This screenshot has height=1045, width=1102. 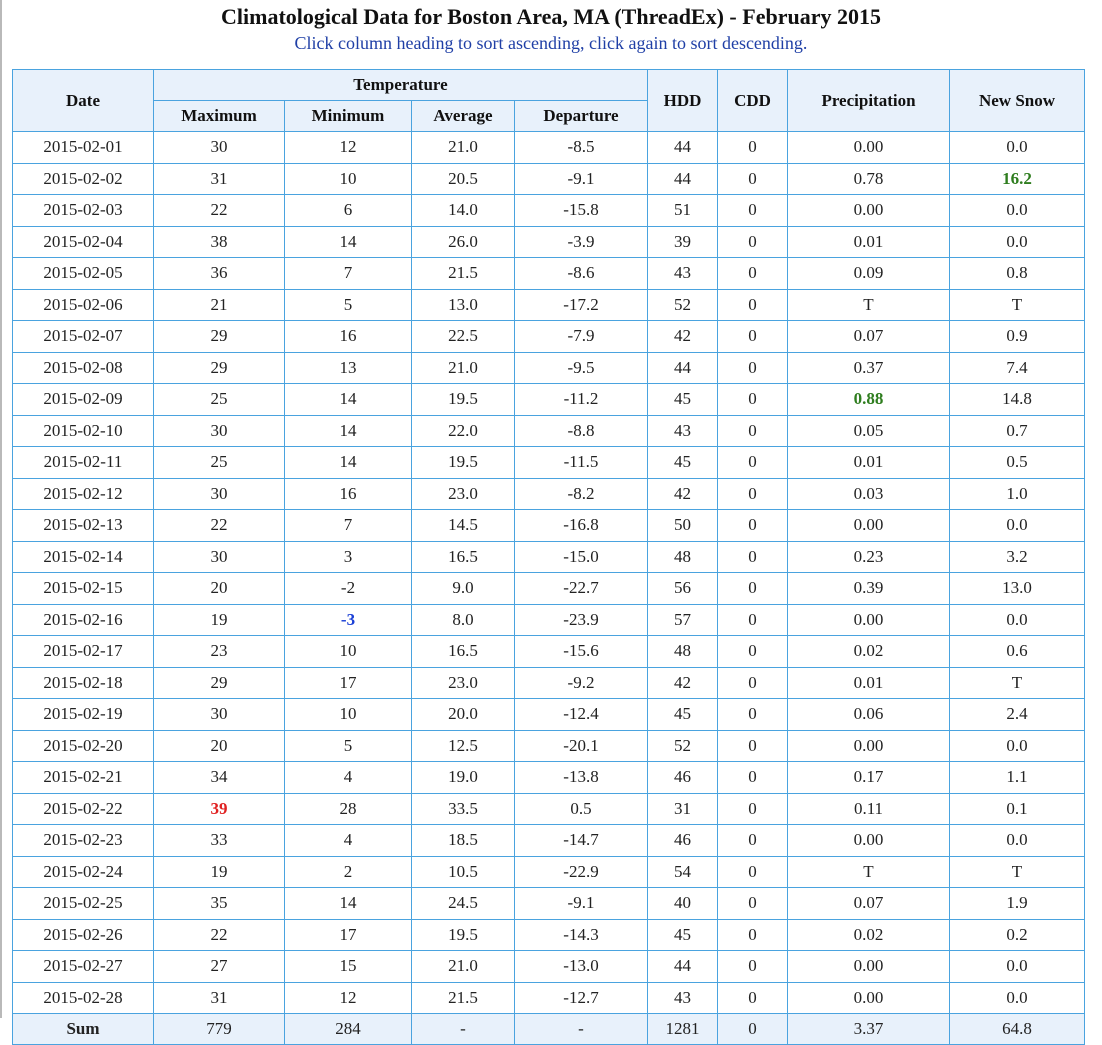 What do you see at coordinates (868, 871) in the screenshot?
I see `cell-precipitation: T` at bounding box center [868, 871].